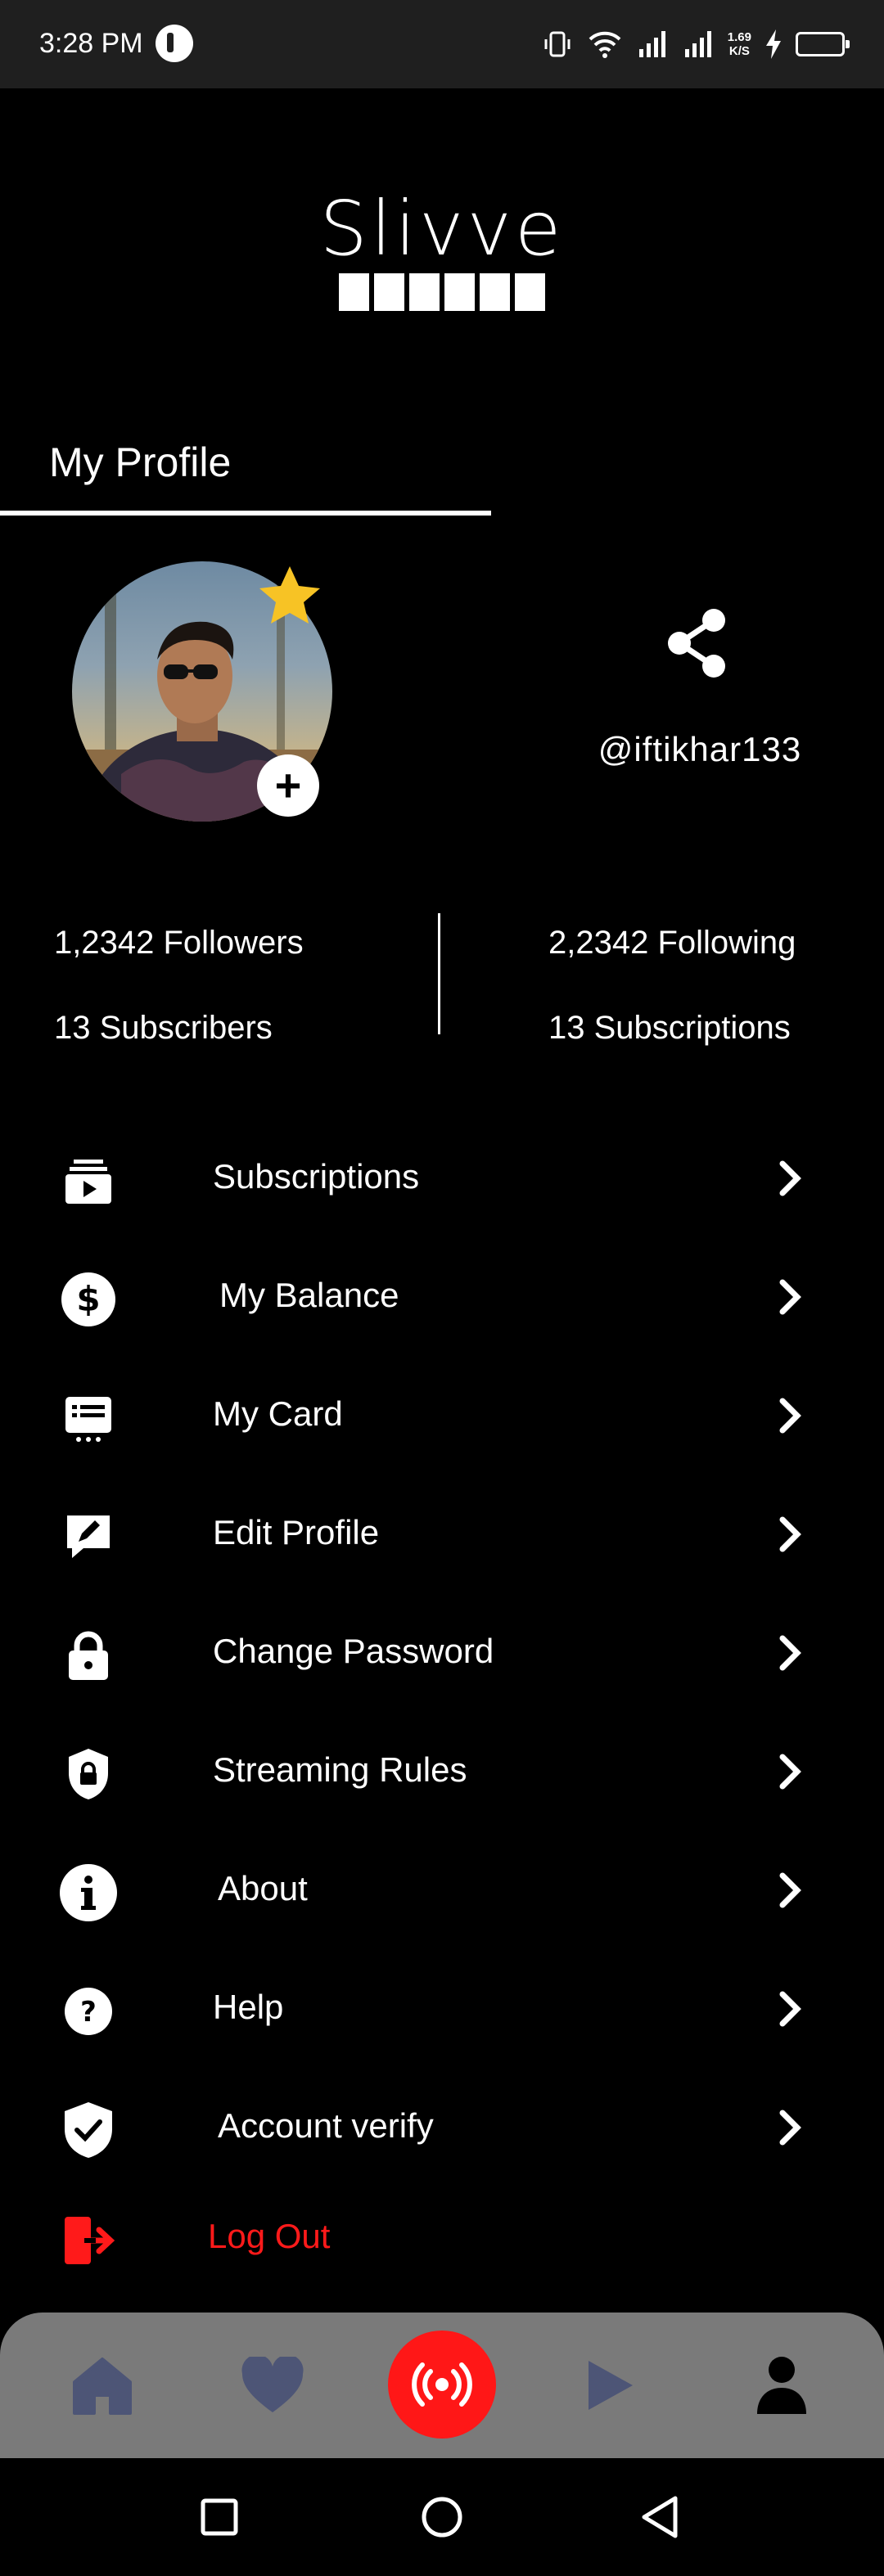 The image size is (884, 2576). What do you see at coordinates (442, 1178) in the screenshot?
I see `menu-item-subscriptions: Subscriptions` at bounding box center [442, 1178].